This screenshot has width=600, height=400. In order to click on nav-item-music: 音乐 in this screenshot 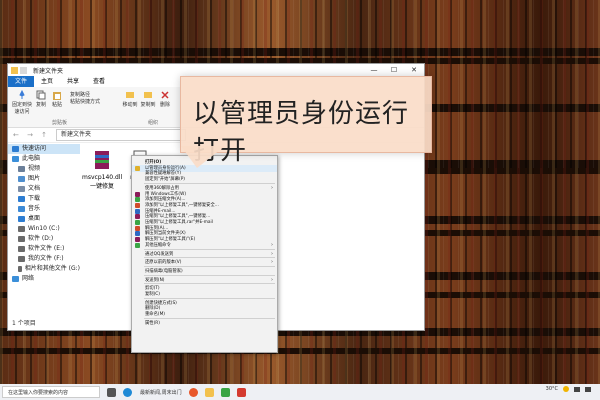, I will do `click(44, 209)`.